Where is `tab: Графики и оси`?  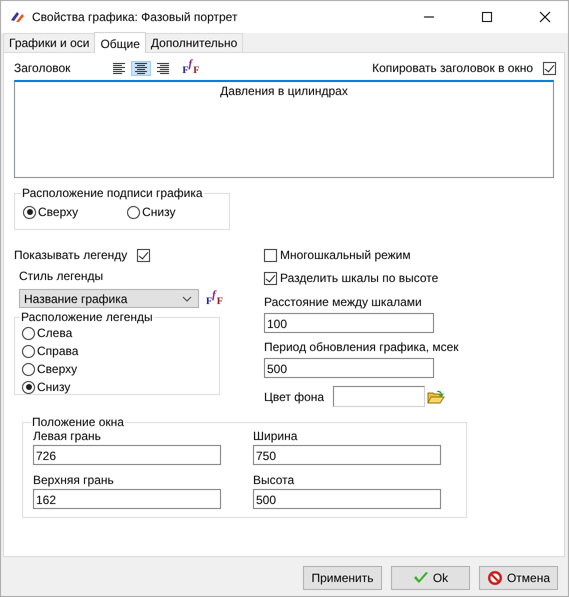 tab: Графики и оси is located at coordinates (49, 42).